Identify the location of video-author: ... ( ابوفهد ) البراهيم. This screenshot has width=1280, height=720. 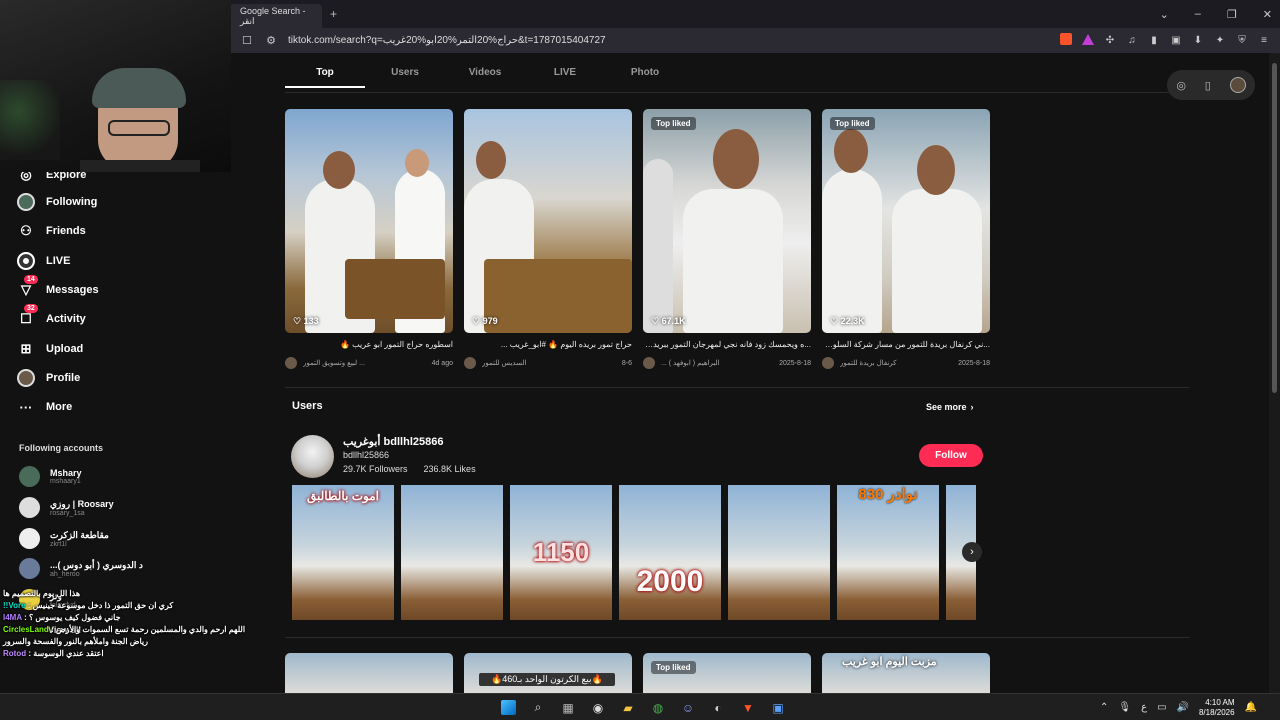
(720, 363).